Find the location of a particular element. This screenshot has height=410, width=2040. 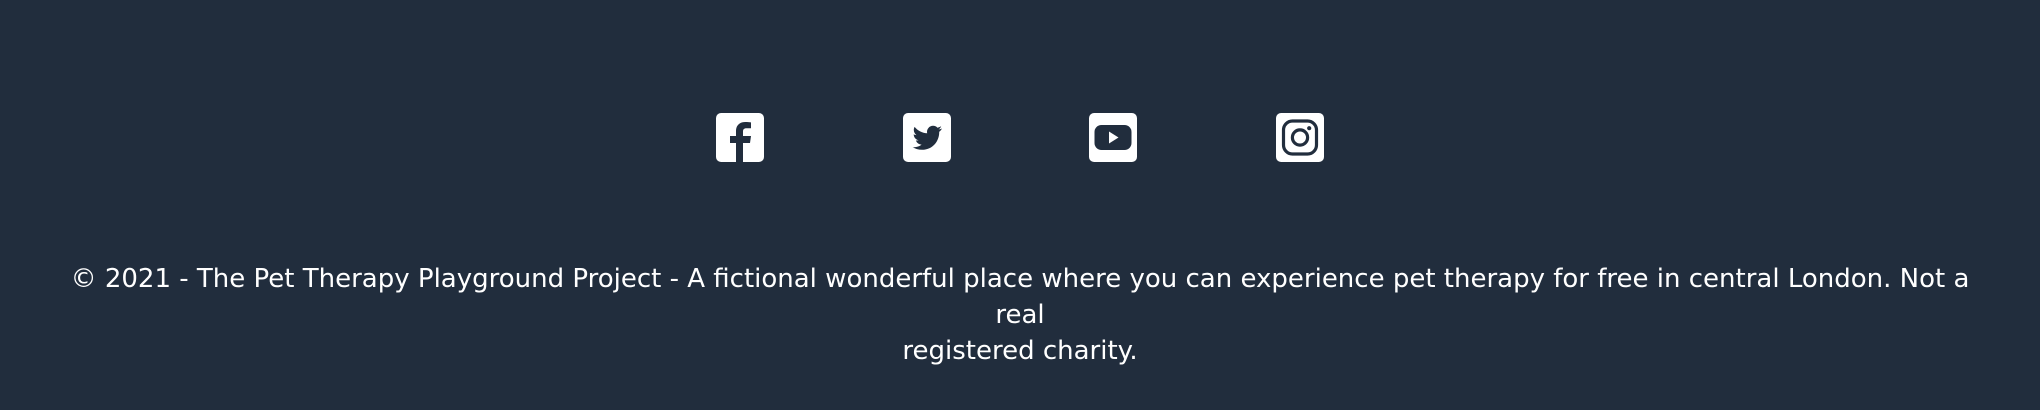

facebook-icon is located at coordinates (740, 137).